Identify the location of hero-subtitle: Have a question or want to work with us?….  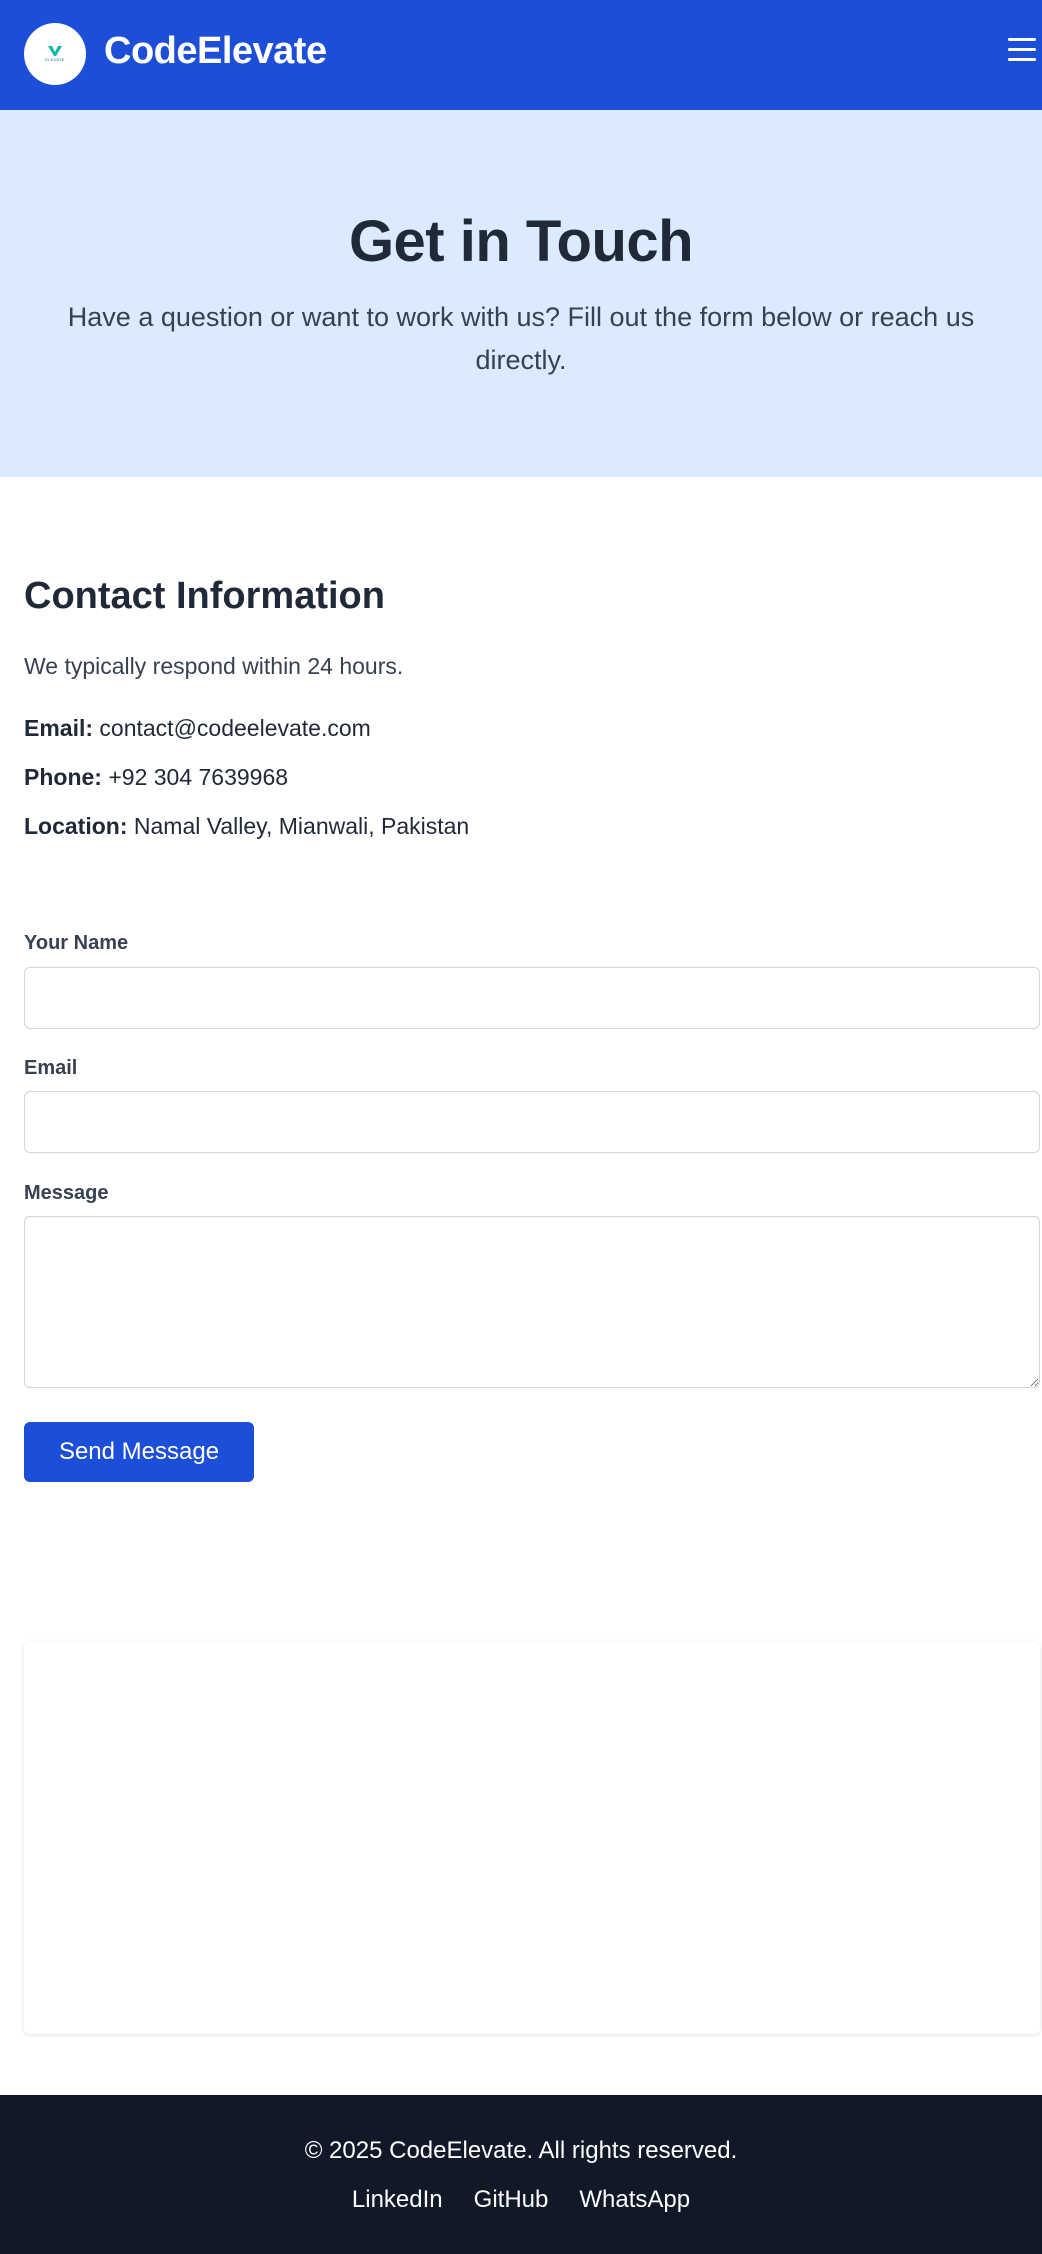
(521, 338).